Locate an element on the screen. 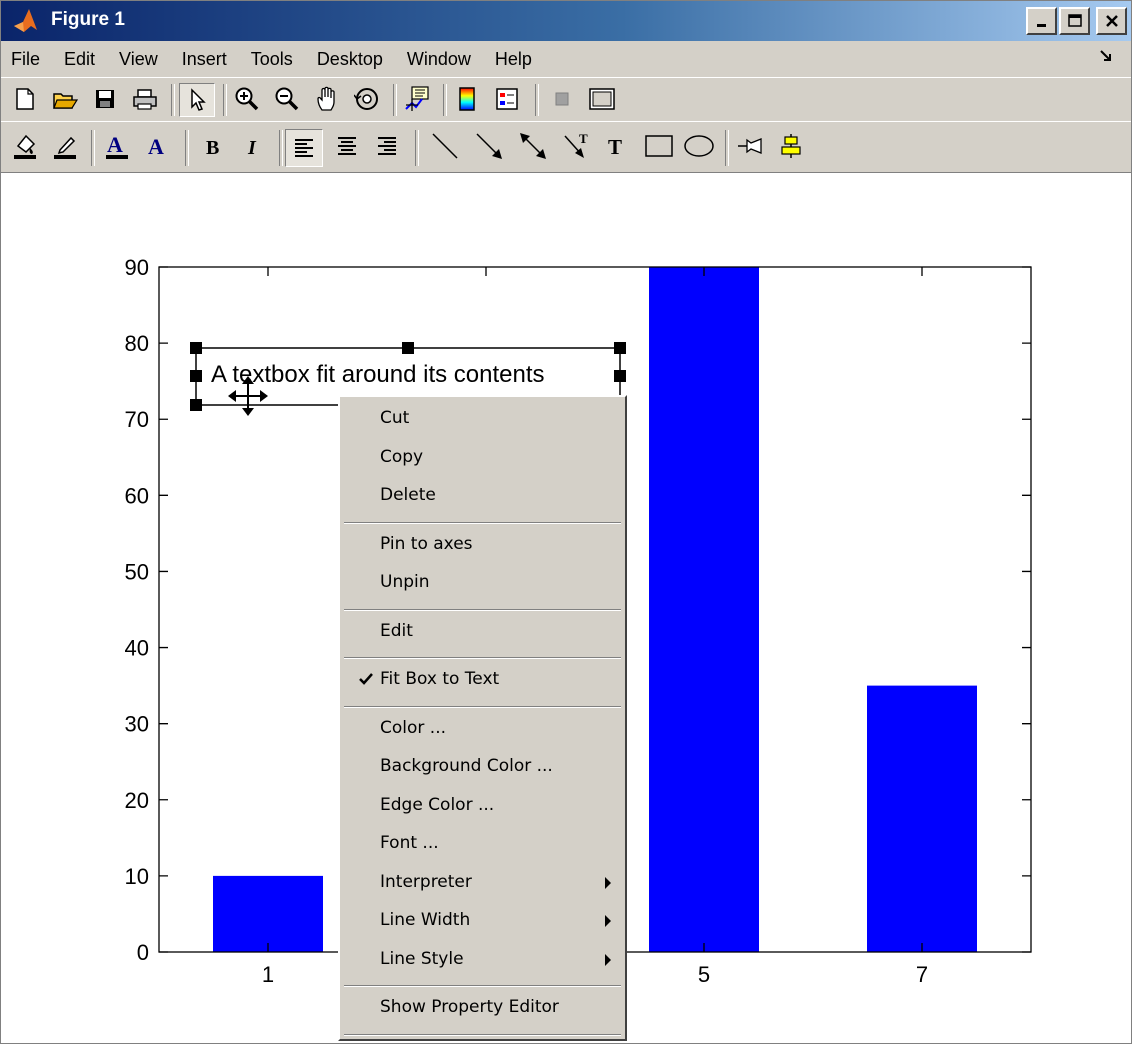 This screenshot has height=1044, width=1132. legend-icon is located at coordinates (507, 99).